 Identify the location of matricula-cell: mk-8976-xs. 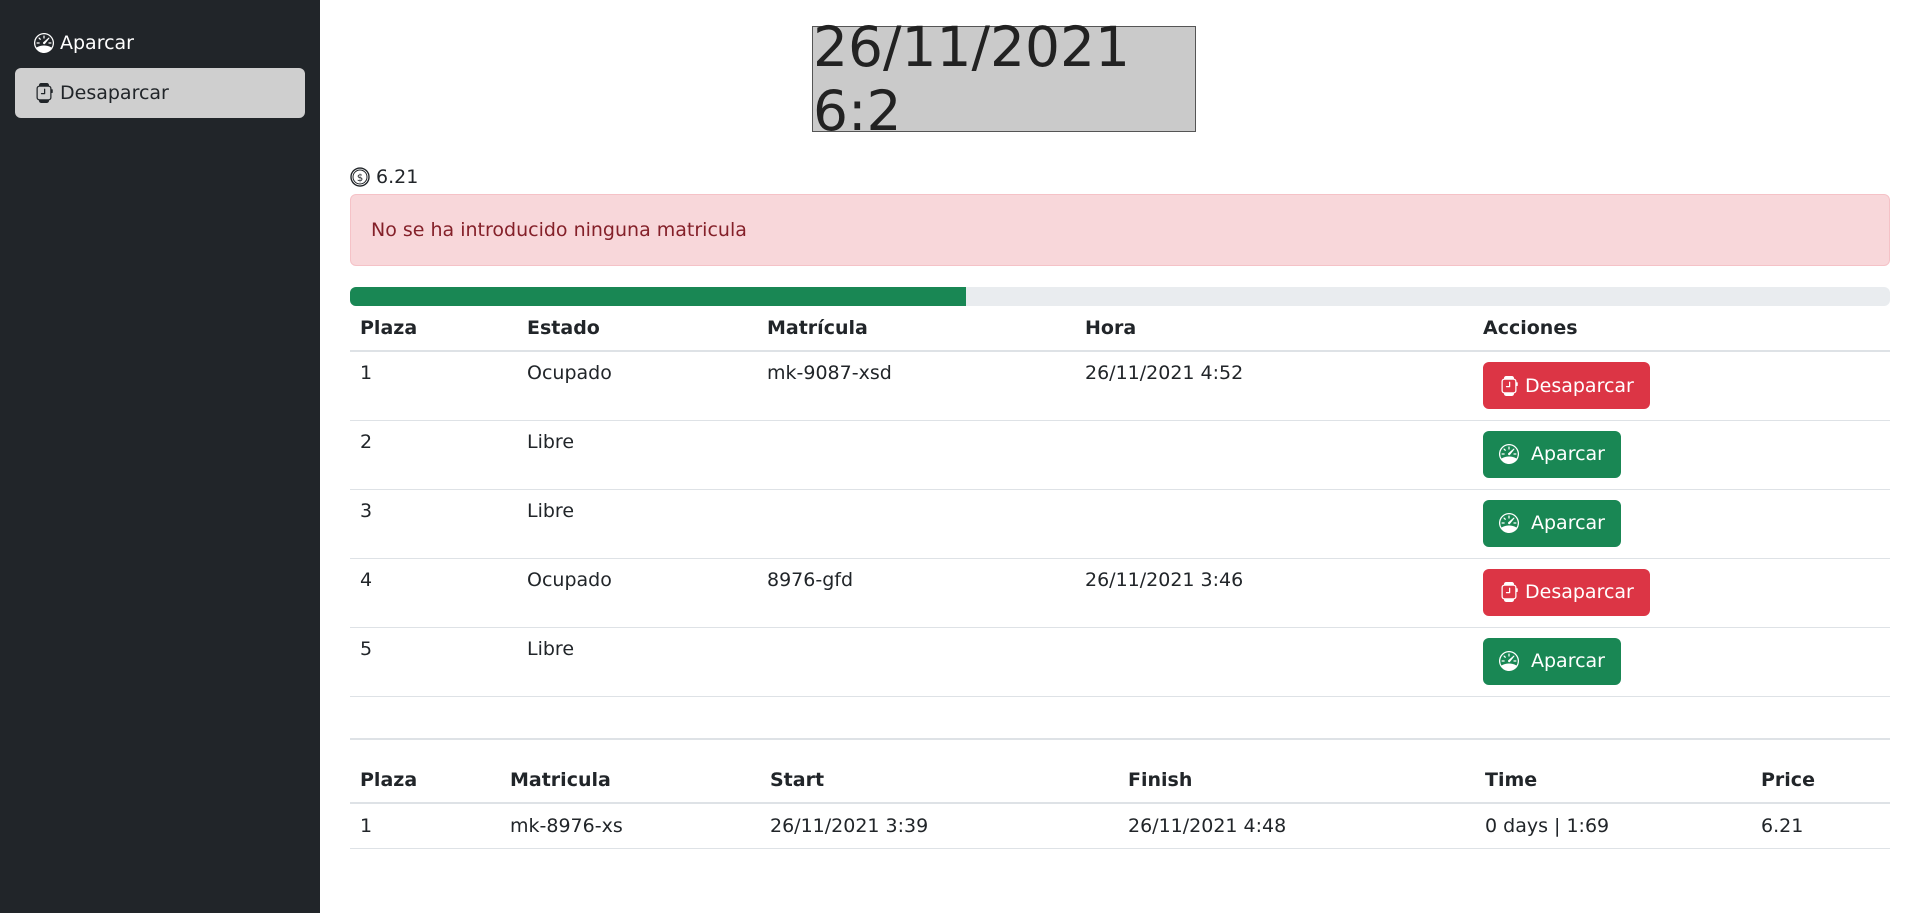
(630, 826).